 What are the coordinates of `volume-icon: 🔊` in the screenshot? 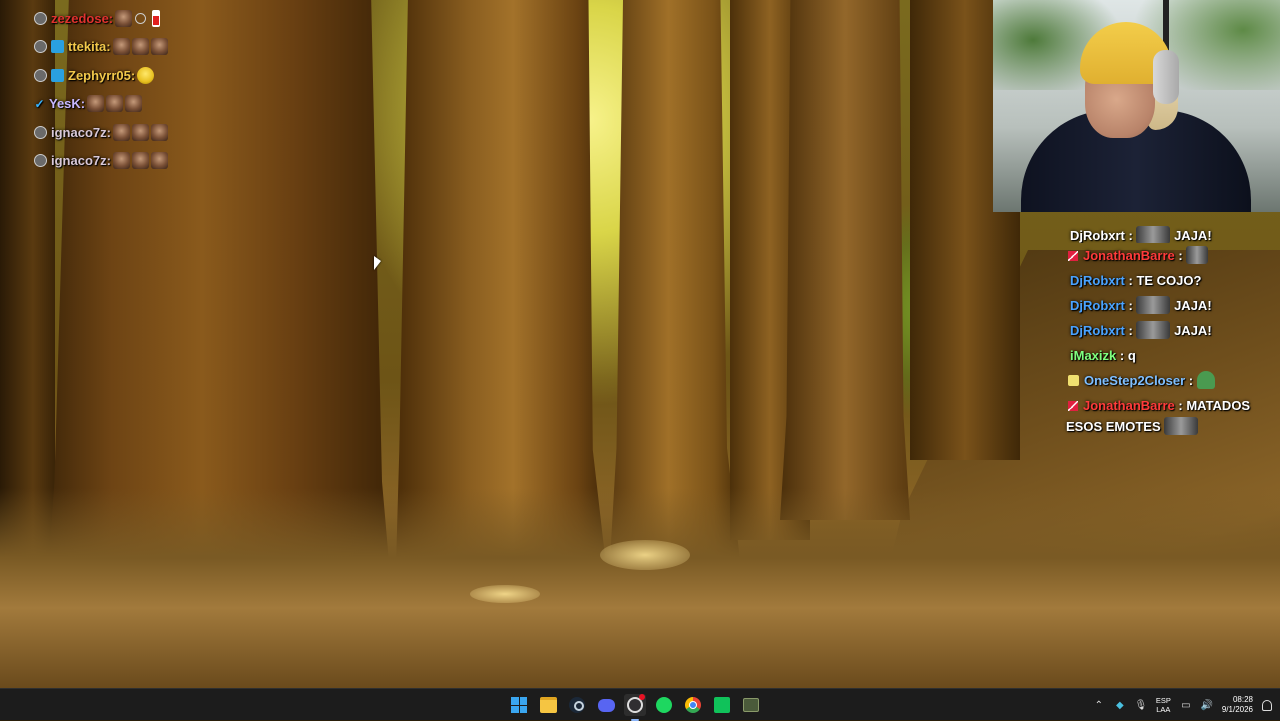 It's located at (1207, 705).